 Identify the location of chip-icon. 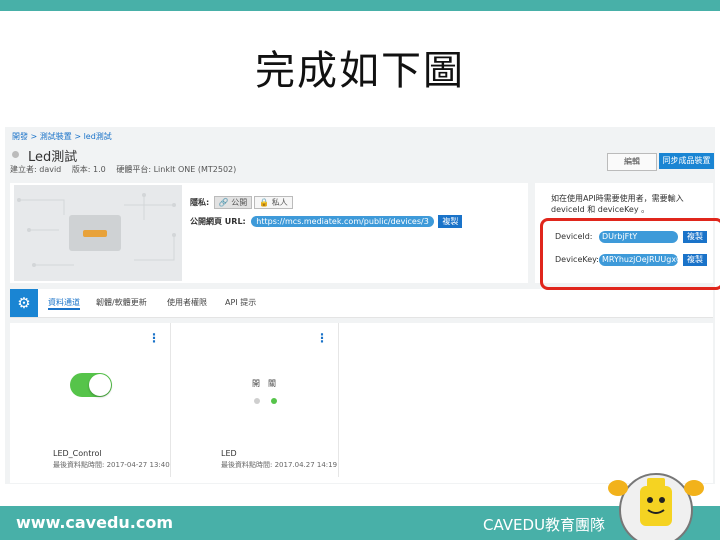
(95, 233).